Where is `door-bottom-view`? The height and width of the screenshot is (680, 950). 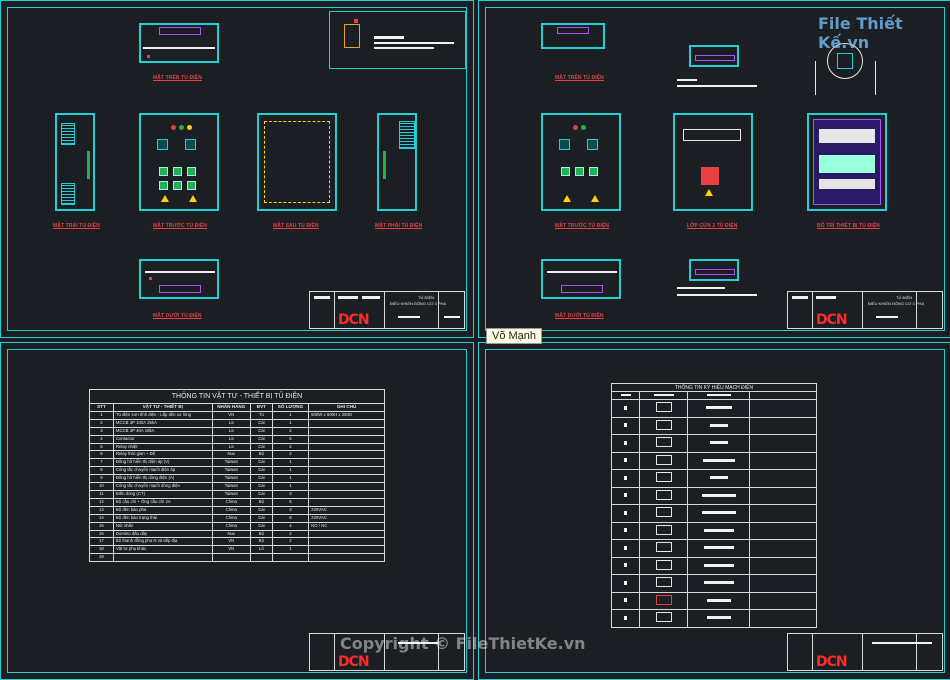 door-bottom-view is located at coordinates (714, 270).